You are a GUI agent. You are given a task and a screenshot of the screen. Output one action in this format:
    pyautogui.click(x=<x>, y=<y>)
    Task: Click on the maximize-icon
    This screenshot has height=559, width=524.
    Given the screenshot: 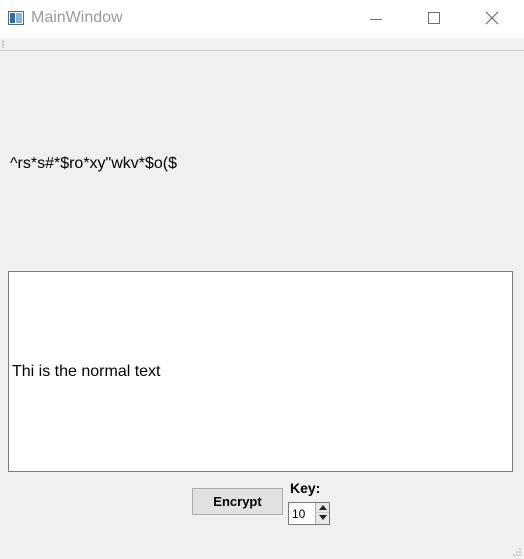 What is the action you would take?
    pyautogui.click(x=434, y=18)
    